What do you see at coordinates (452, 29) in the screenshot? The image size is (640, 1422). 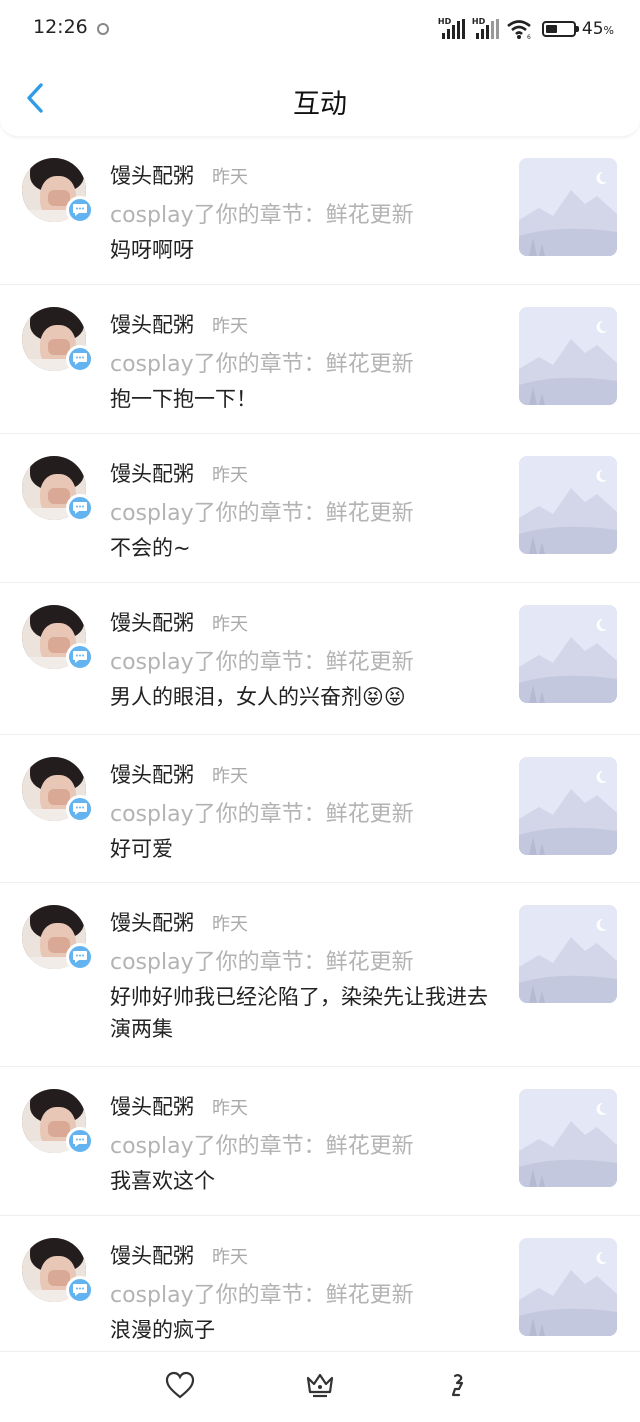 I see `signal-icon: HD` at bounding box center [452, 29].